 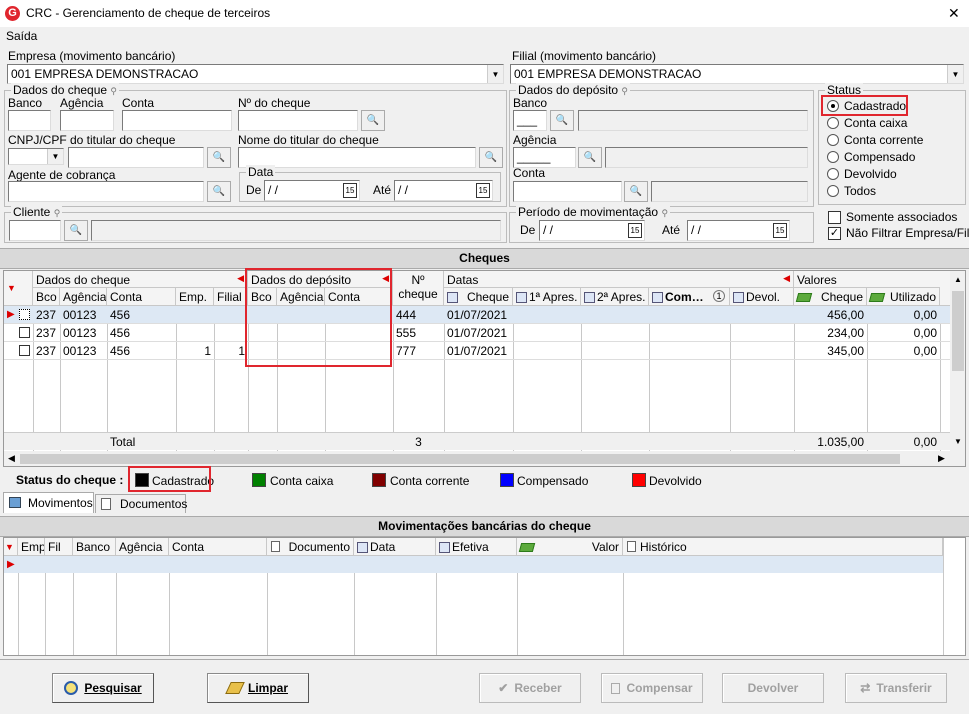 What do you see at coordinates (29, 120) in the screenshot?
I see `banco-input` at bounding box center [29, 120].